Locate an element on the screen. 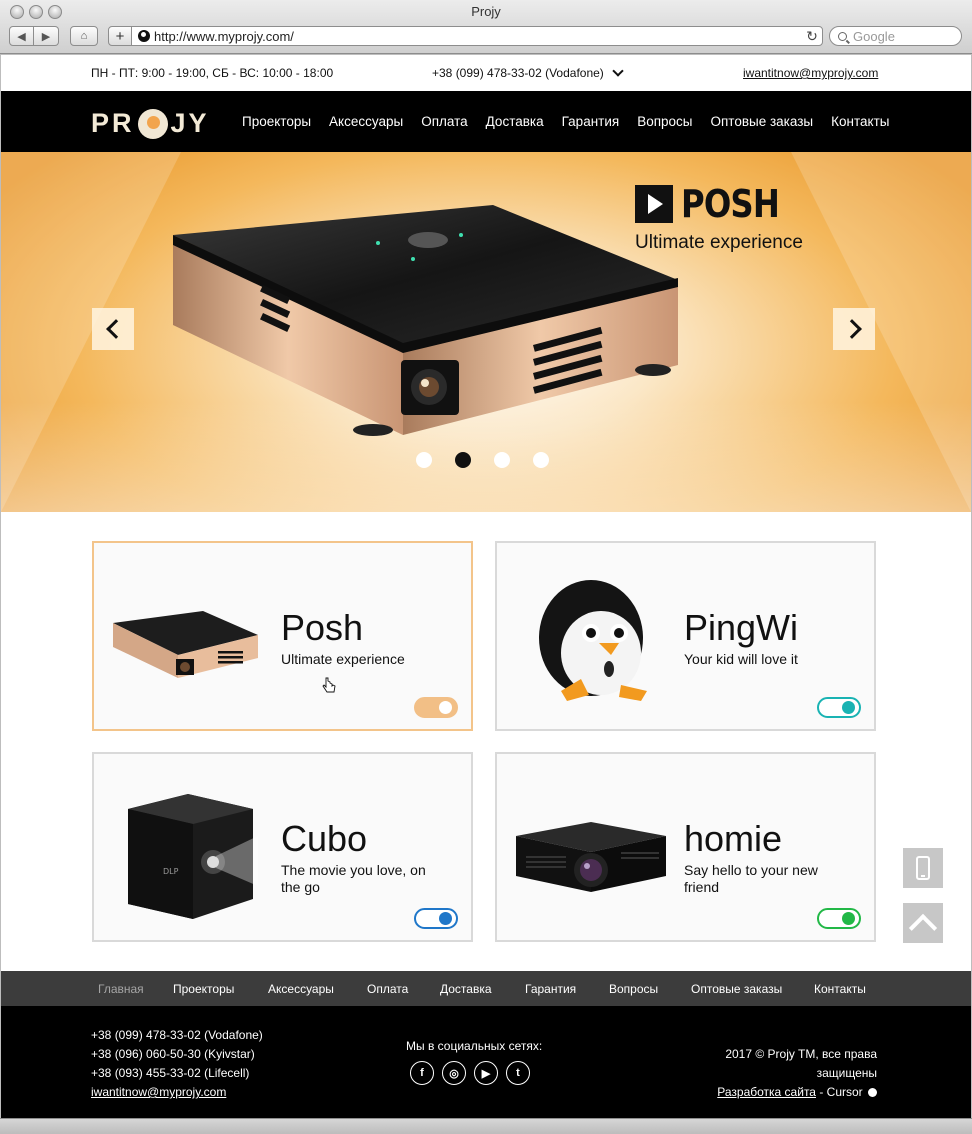 Image resolution: width=972 pixels, height=1134 pixels. chevron-left-icon is located at coordinates (115, 329).